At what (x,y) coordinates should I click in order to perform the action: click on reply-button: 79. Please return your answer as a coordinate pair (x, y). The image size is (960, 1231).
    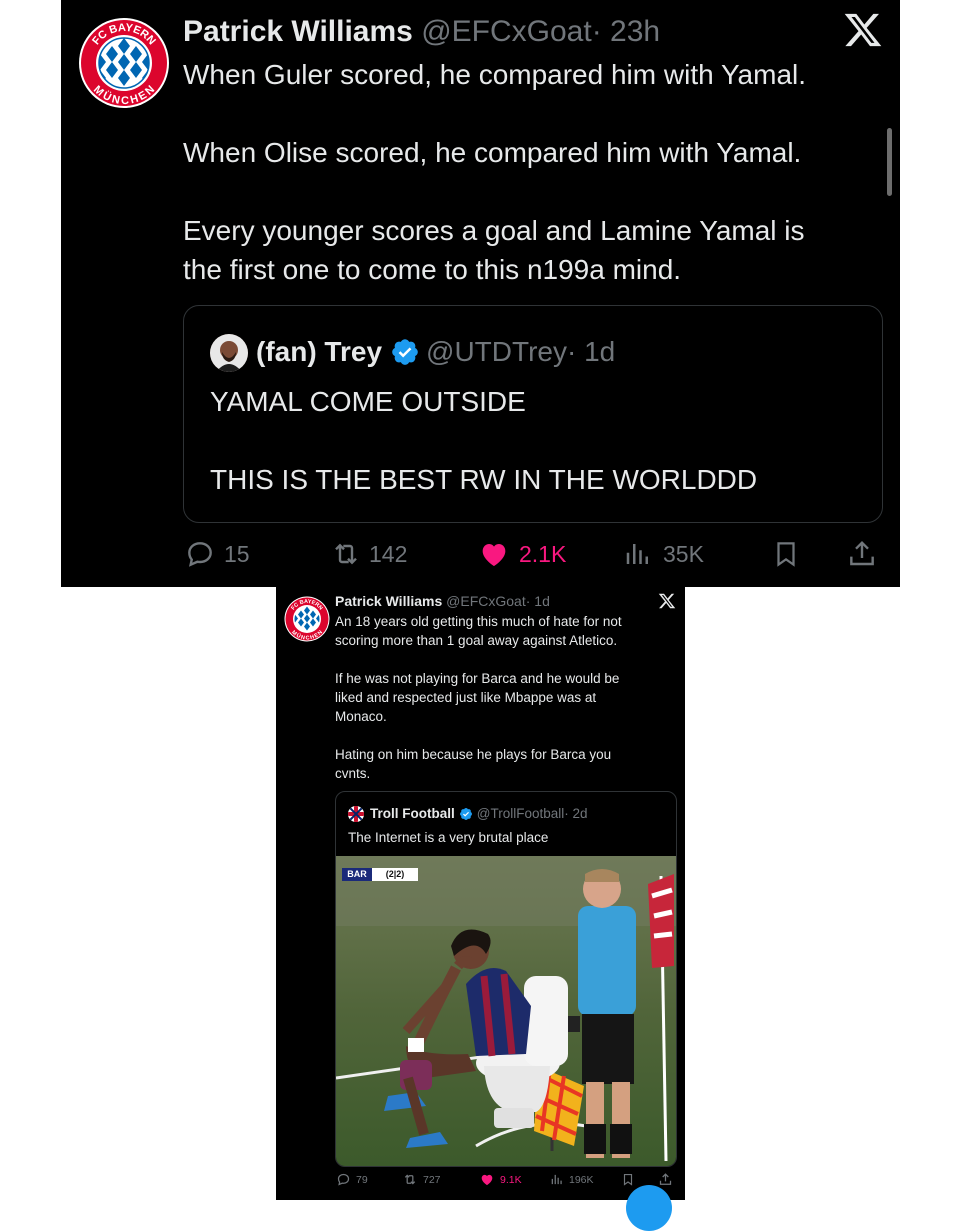
    Looking at the image, I should click on (352, 1179).